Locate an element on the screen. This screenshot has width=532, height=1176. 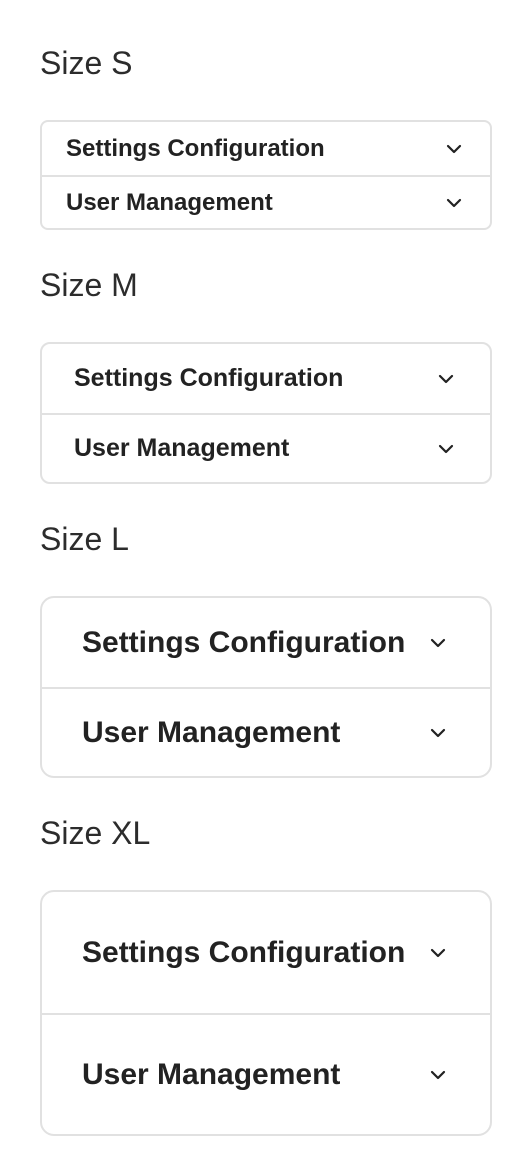
accordion-size-l: Settings Configuration User Management is located at coordinates (266, 687).